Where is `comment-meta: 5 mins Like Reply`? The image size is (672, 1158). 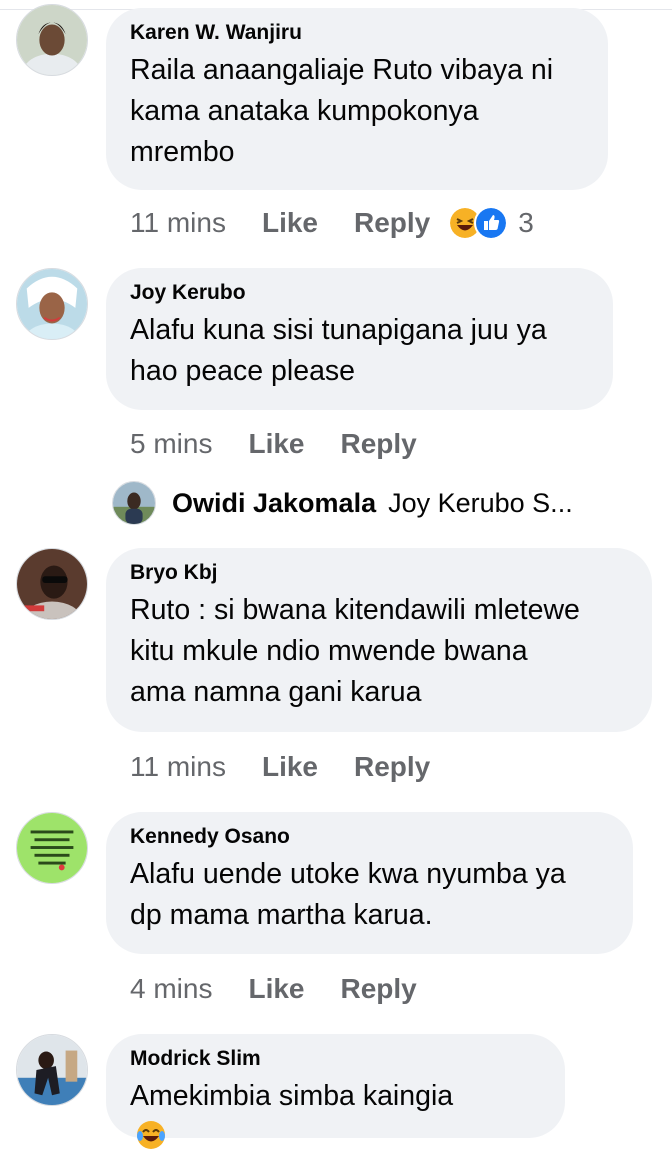 comment-meta: 5 mins Like Reply is located at coordinates (273, 444).